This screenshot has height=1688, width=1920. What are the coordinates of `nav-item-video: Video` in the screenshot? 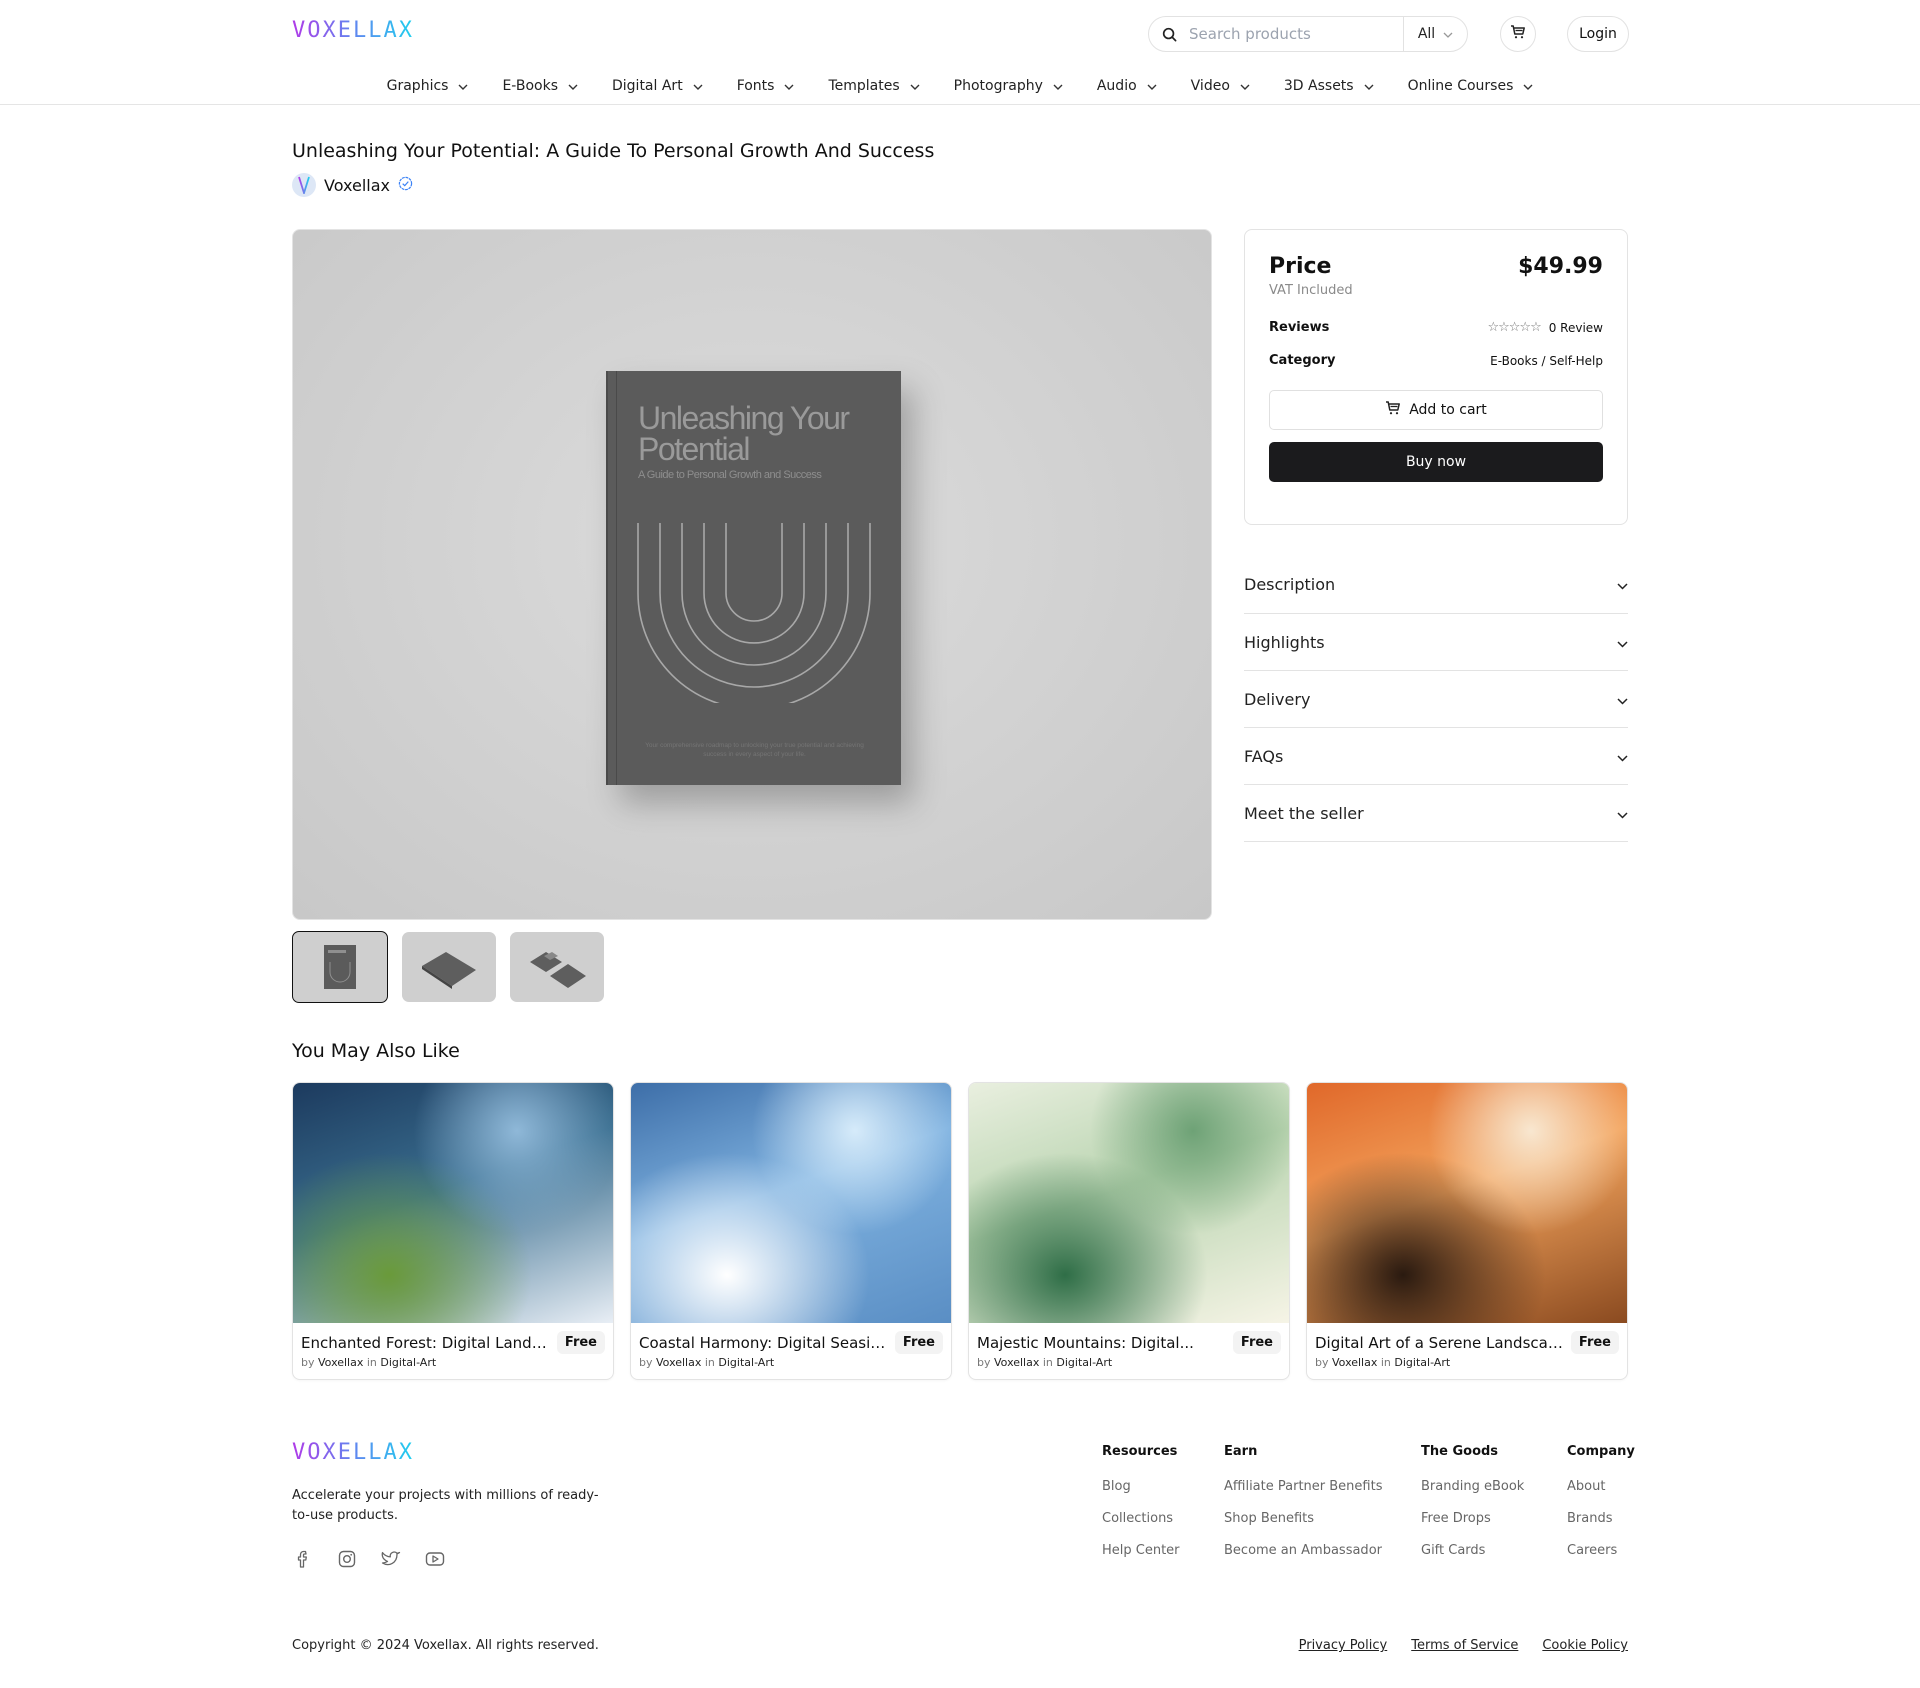 It's located at (1220, 86).